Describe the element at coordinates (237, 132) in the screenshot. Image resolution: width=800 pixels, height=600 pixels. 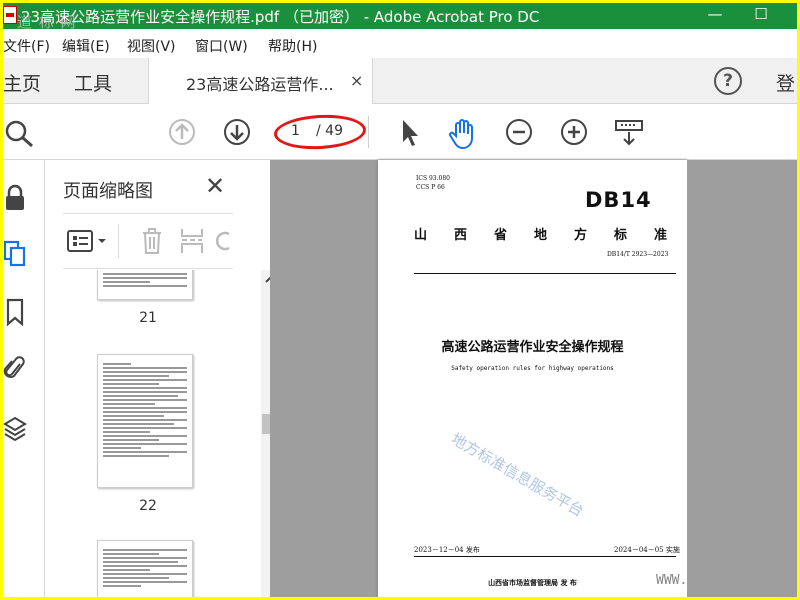
I see `arrow-down-icon` at that location.